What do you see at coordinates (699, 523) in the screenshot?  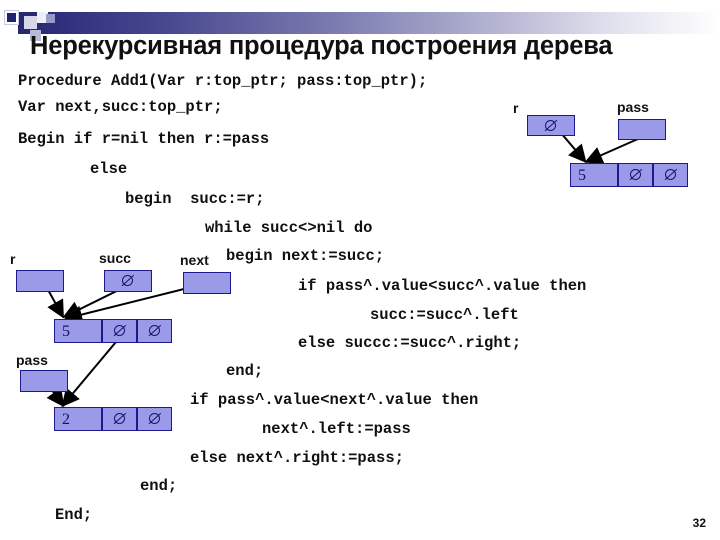 I see `page-number: 32` at bounding box center [699, 523].